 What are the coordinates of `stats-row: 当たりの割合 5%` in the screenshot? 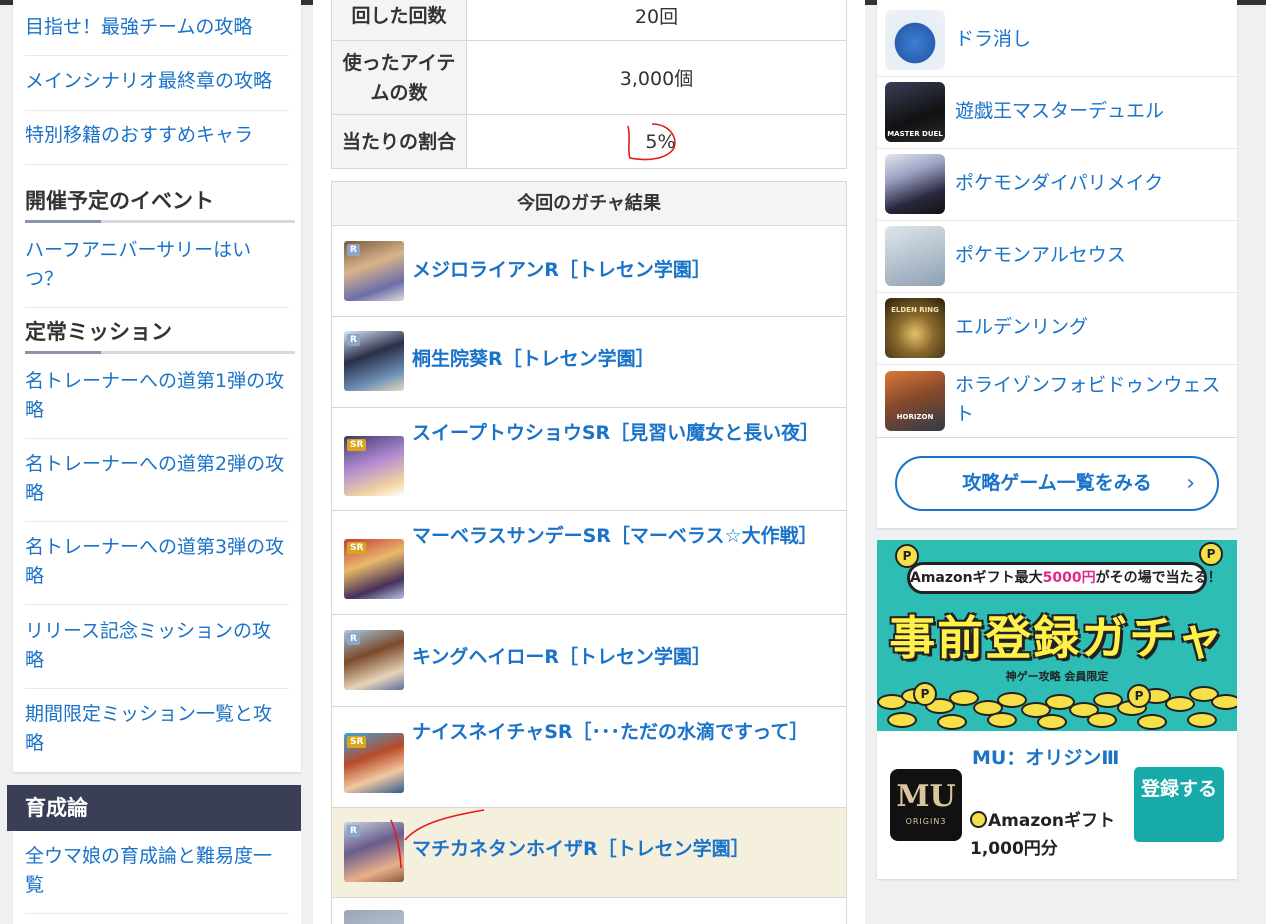 It's located at (589, 141).